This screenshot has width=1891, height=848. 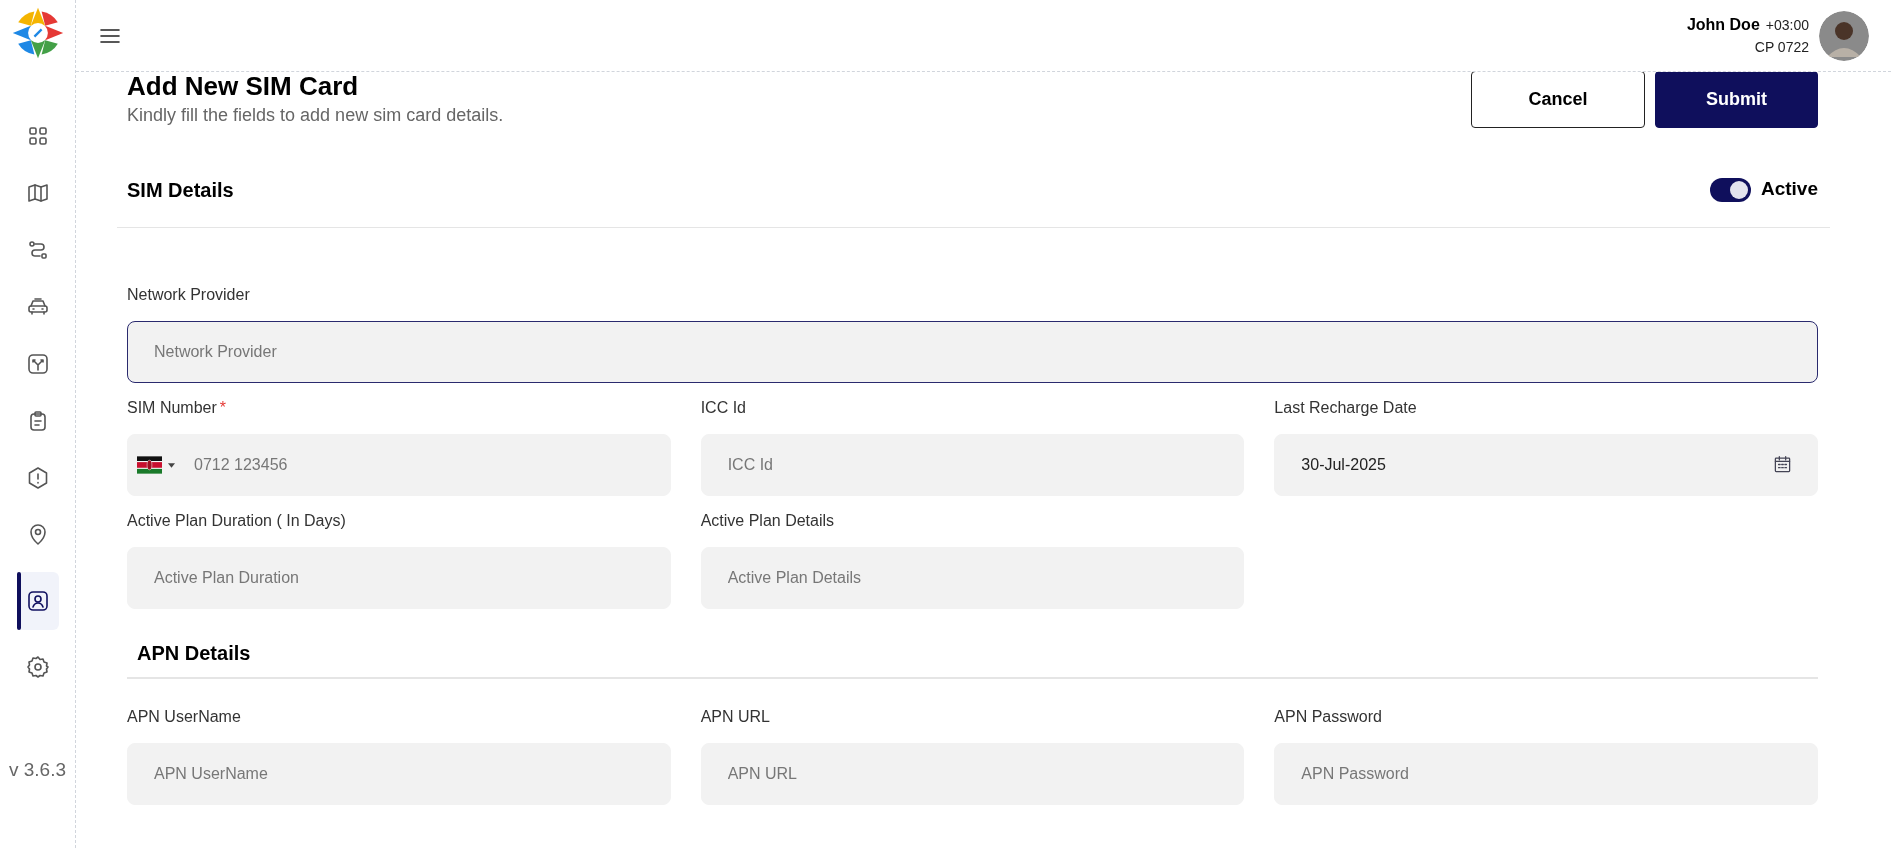 What do you see at coordinates (184, 717) in the screenshot?
I see `field-label: APN UserName` at bounding box center [184, 717].